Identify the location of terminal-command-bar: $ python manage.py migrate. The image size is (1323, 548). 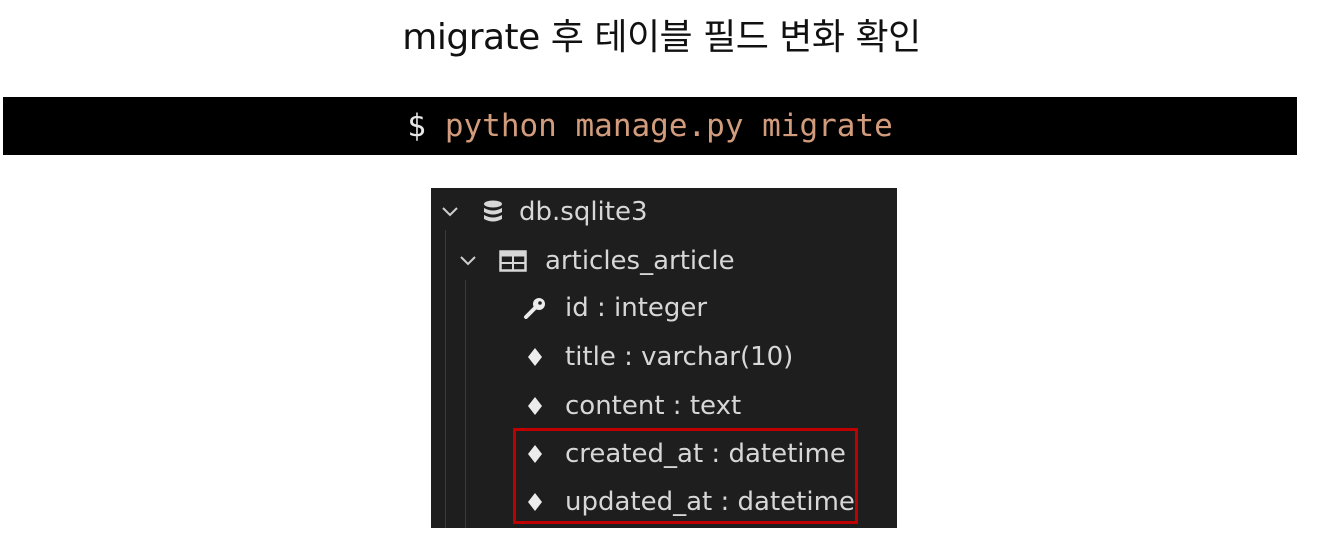
(650, 126).